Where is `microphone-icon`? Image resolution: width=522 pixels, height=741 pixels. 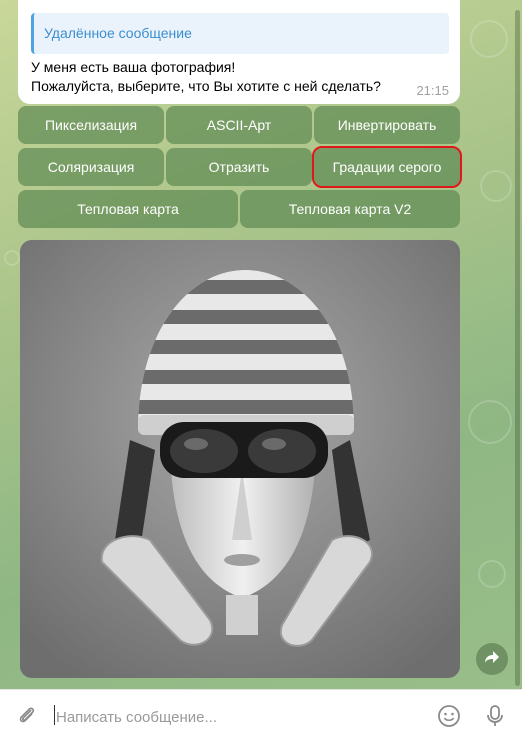
microphone-icon is located at coordinates (495, 716).